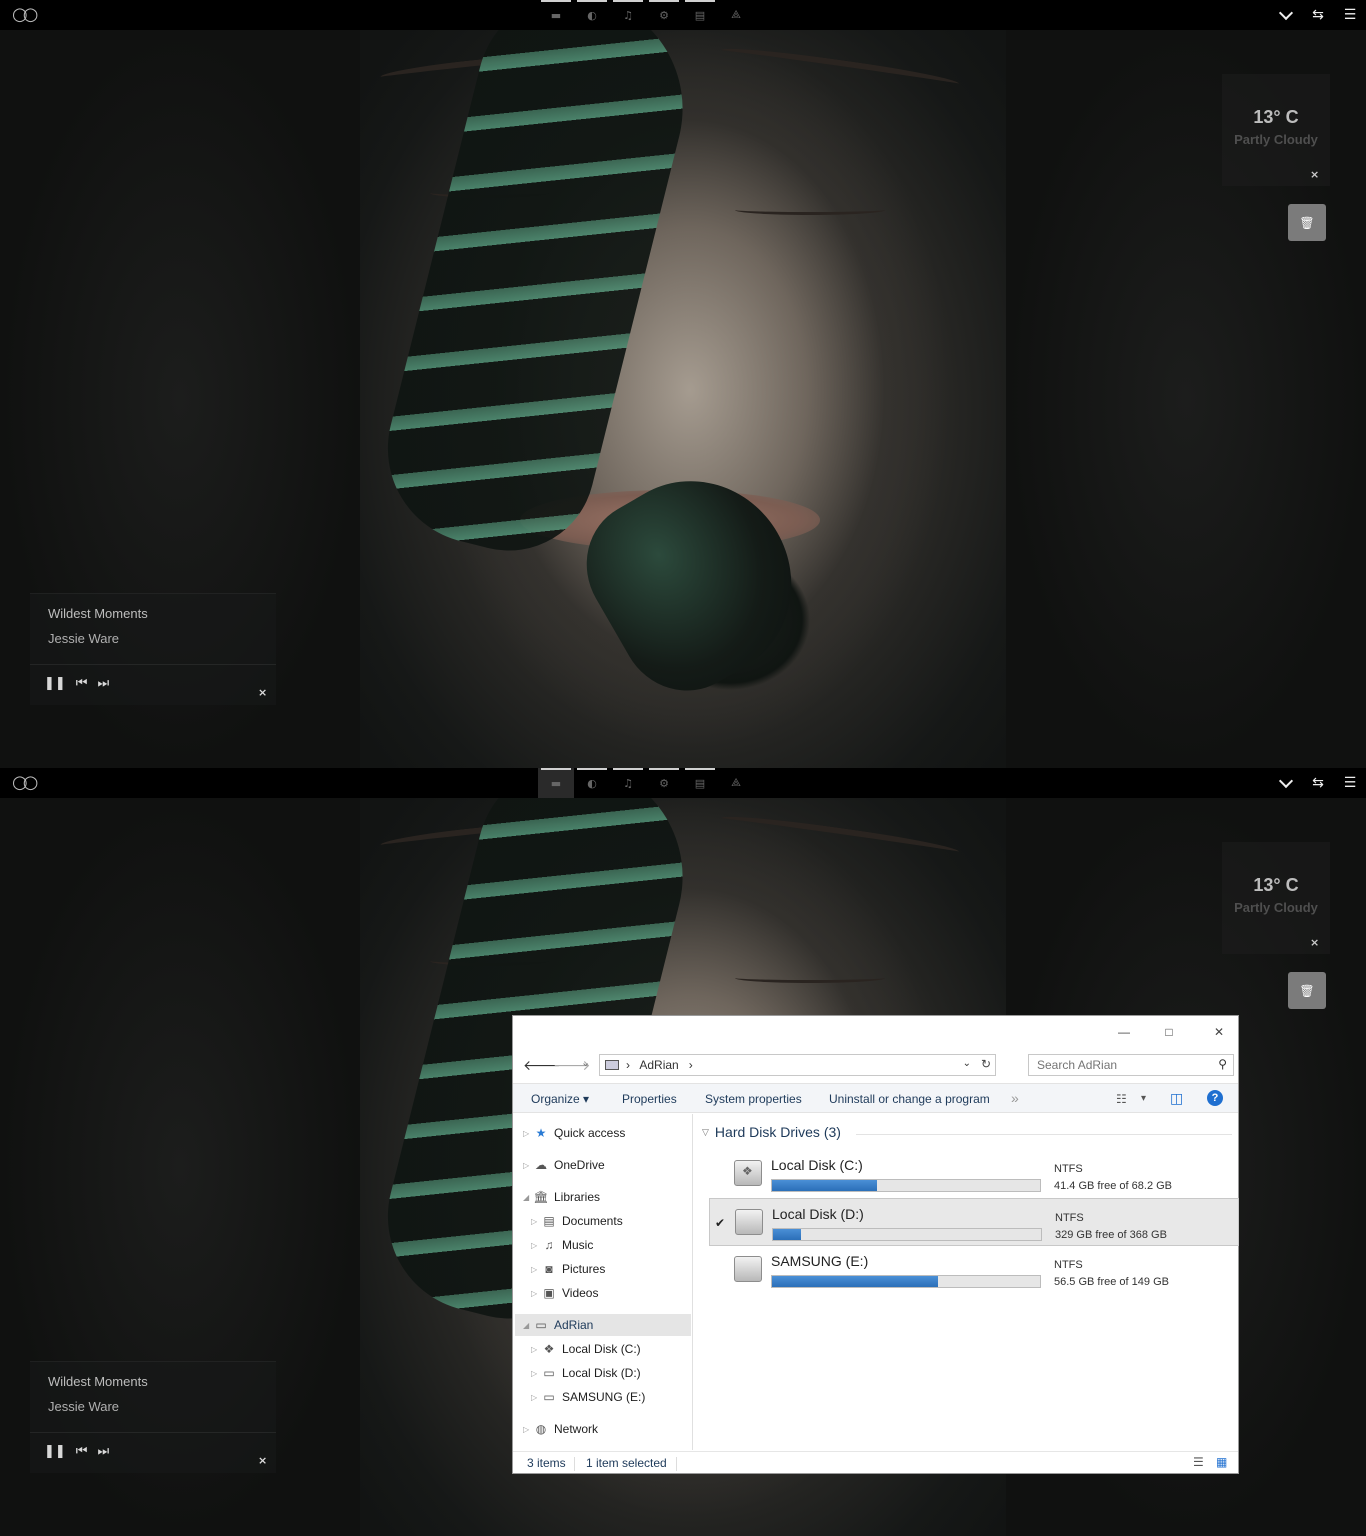 This screenshot has height=1536, width=1366. Describe the element at coordinates (1143, 1098) in the screenshot. I see `view-dropdown-icon: ▾` at that location.